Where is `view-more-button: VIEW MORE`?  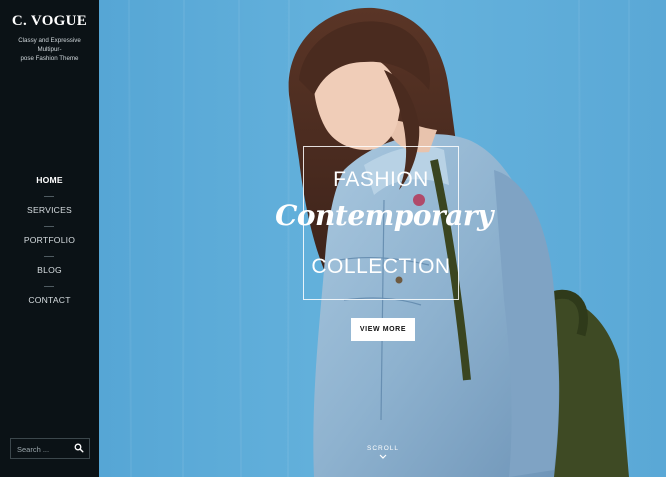
view-more-button: VIEW MORE is located at coordinates (383, 329).